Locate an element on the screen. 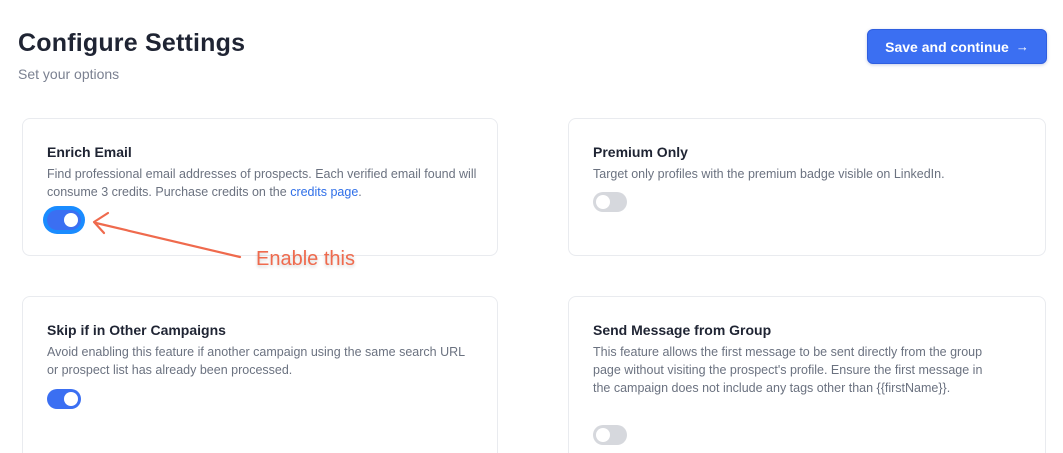  annotation-label: Enable this is located at coordinates (305, 259).